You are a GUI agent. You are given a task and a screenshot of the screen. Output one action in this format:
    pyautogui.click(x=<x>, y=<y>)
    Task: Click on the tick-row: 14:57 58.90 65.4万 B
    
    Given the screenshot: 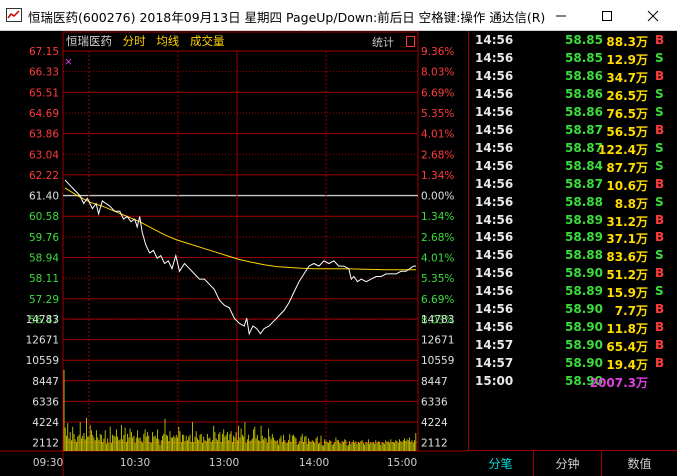 What is the action you would take?
    pyautogui.click(x=573, y=347)
    